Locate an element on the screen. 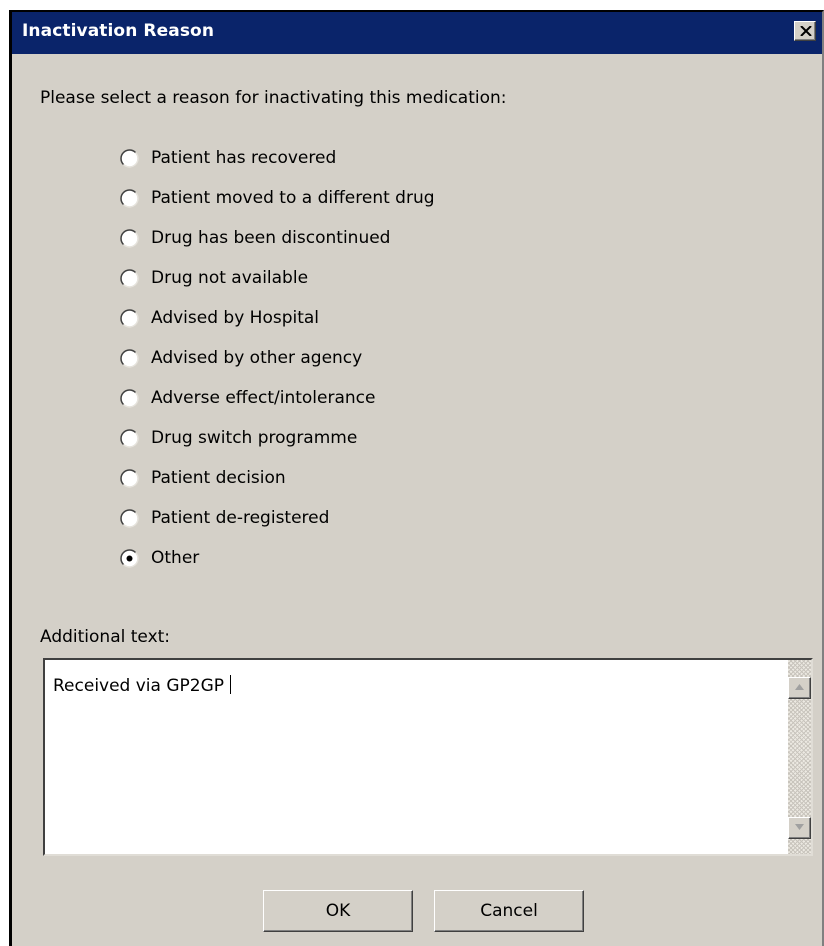 Image resolution: width=824 pixels, height=946 pixels. reason-option: Patient moved to a different drug is located at coordinates (277, 198).